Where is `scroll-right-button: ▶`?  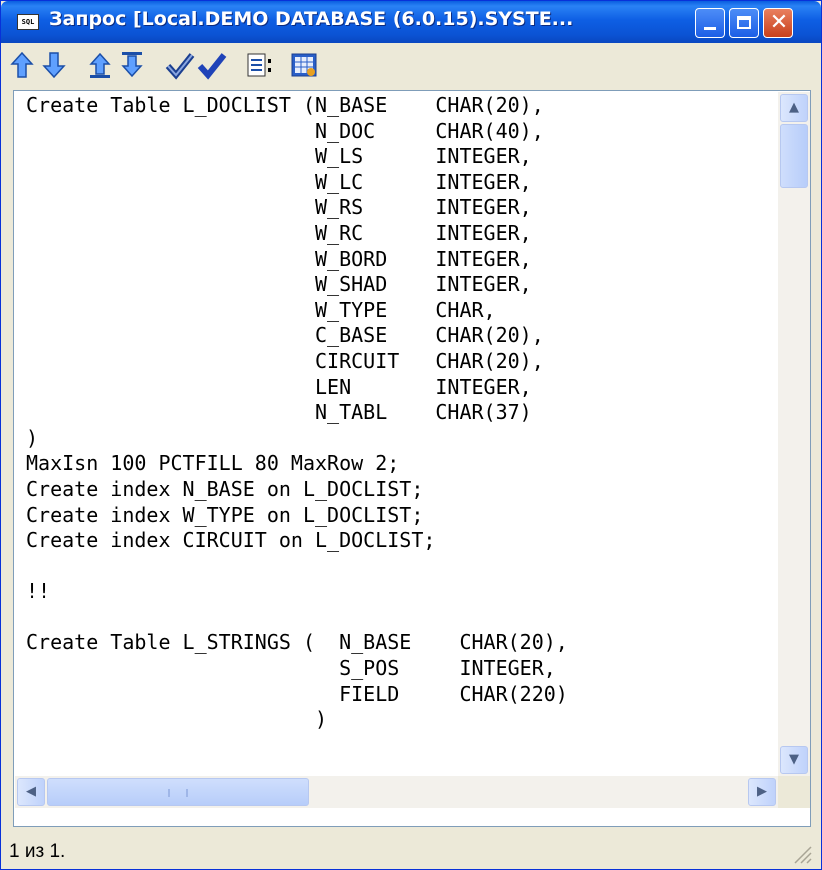 scroll-right-button: ▶ is located at coordinates (762, 792).